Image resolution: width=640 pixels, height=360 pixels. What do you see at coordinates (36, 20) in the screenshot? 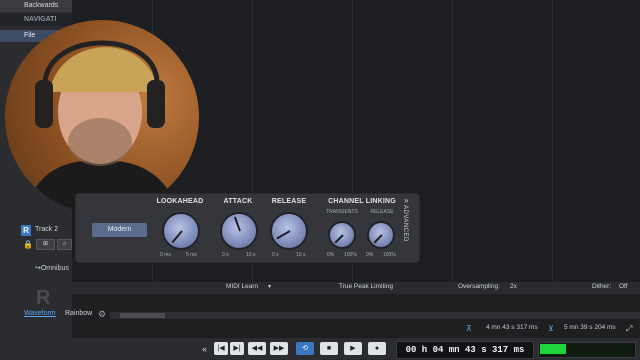
I see `navigator-header: NAVIGATI` at bounding box center [36, 20].